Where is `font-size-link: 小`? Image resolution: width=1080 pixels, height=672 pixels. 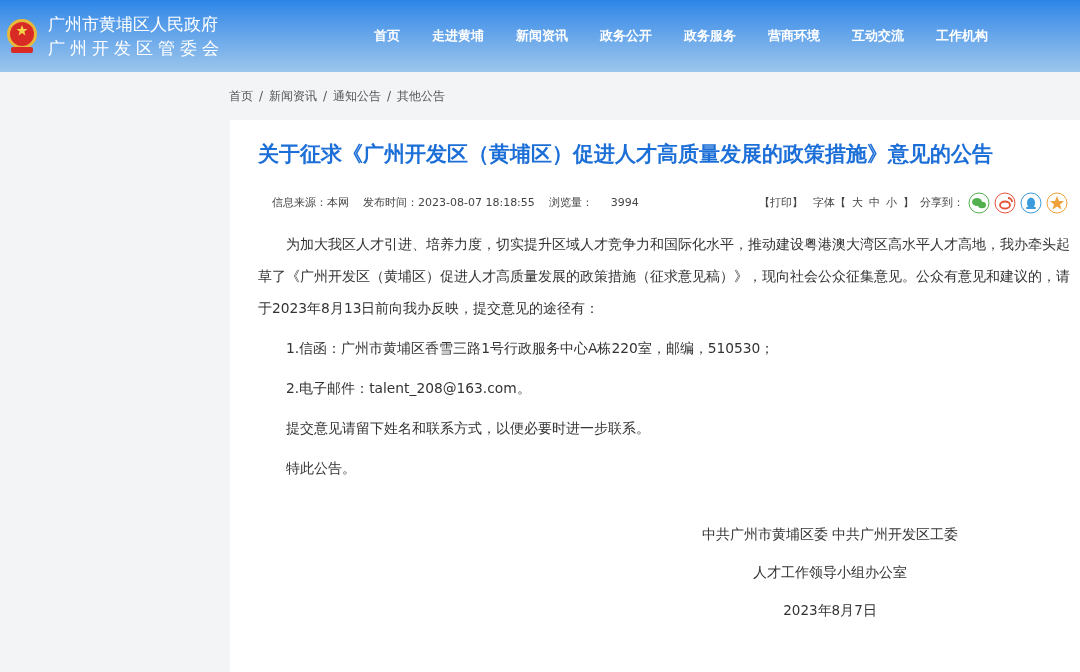
font-size-link: 小 is located at coordinates (891, 203).